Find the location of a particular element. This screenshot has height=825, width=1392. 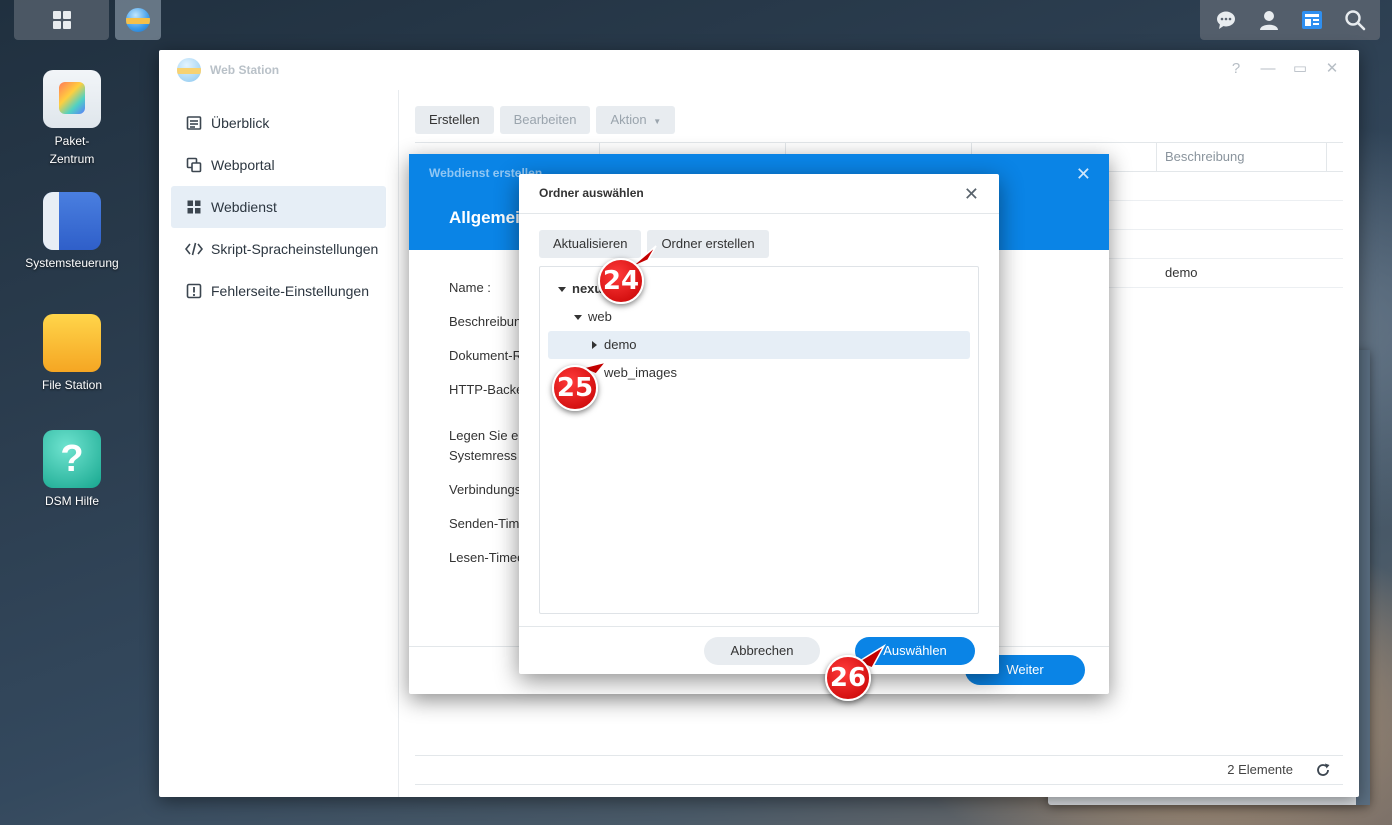

step-marker-24: 24 is located at coordinates (621, 281).